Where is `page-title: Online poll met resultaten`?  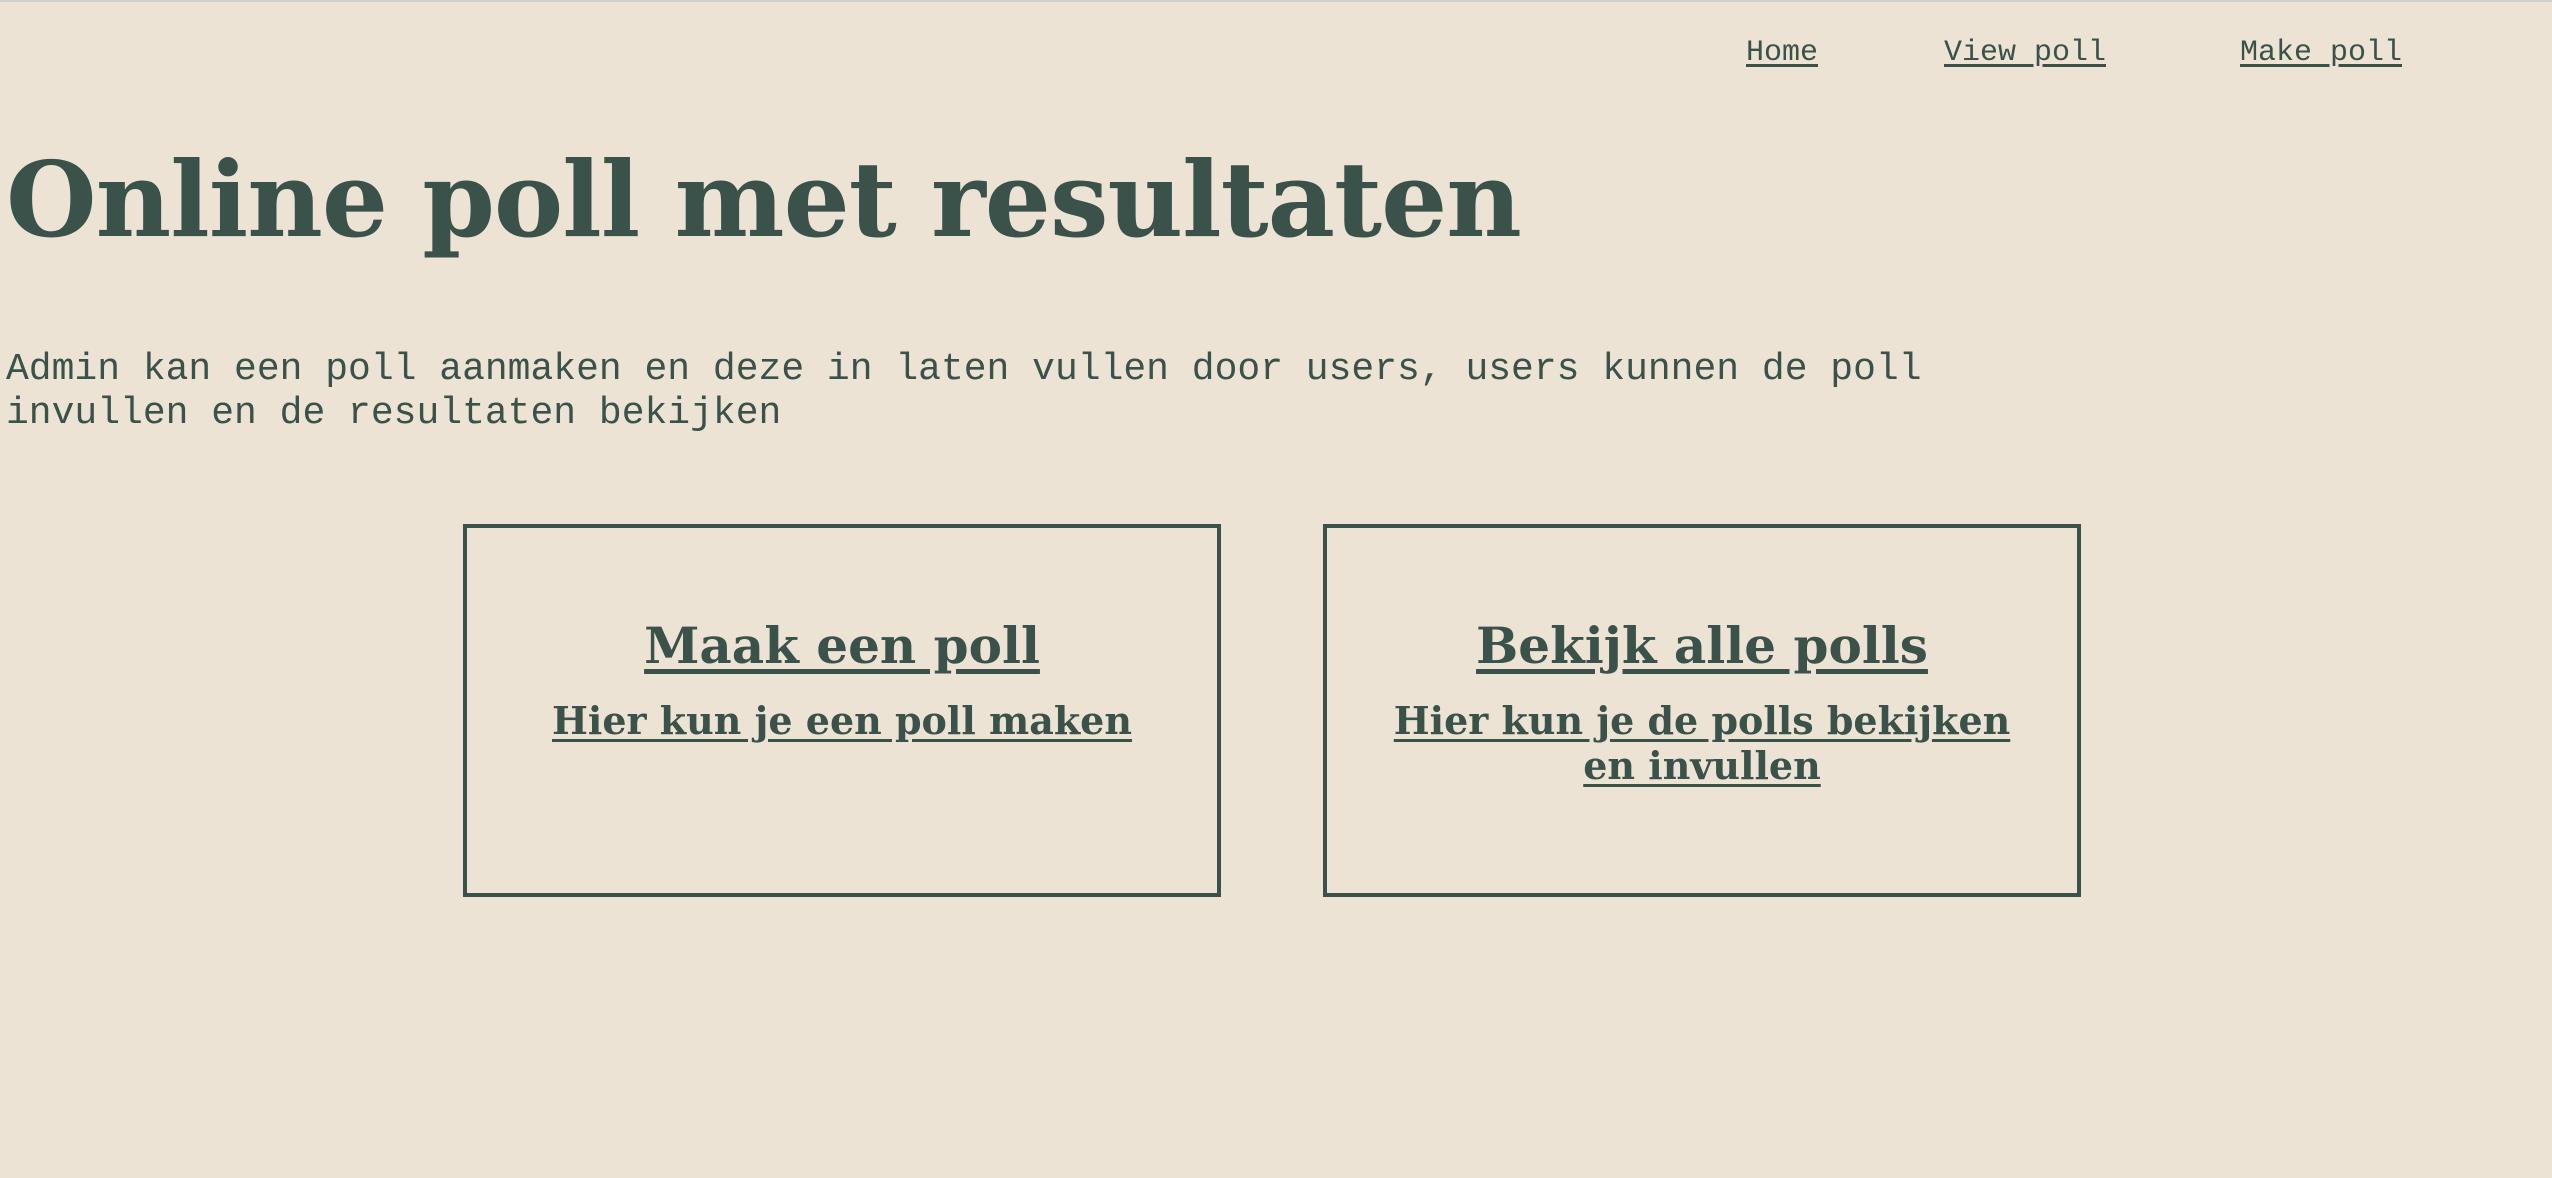 page-title: Online poll met resultaten is located at coordinates (764, 199).